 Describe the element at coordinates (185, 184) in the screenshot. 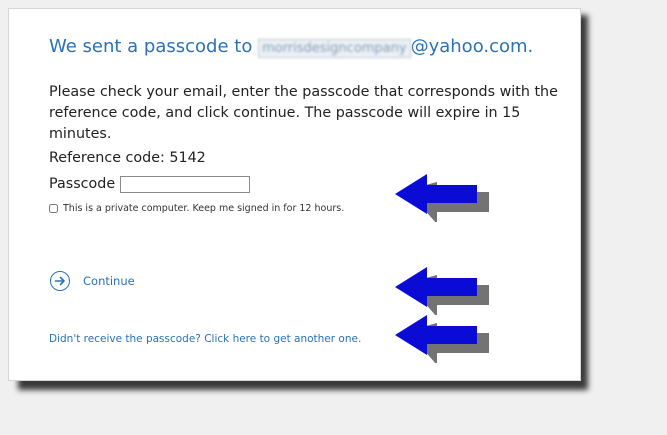

I see `passcode-input` at that location.